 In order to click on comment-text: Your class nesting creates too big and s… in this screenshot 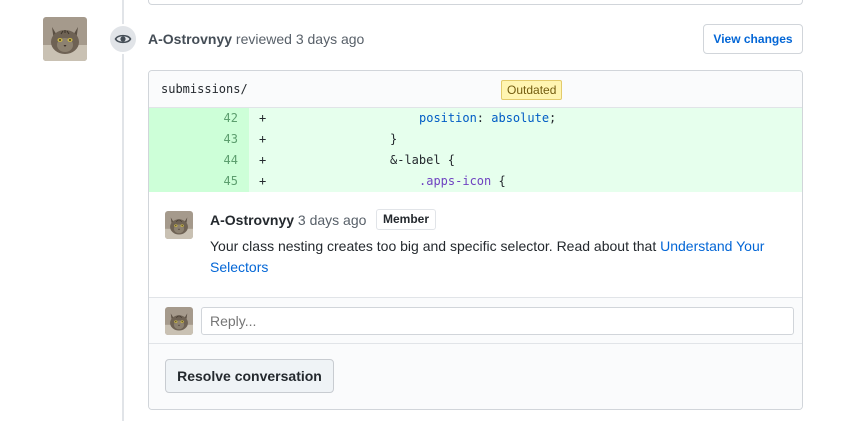, I will do `click(435, 246)`.